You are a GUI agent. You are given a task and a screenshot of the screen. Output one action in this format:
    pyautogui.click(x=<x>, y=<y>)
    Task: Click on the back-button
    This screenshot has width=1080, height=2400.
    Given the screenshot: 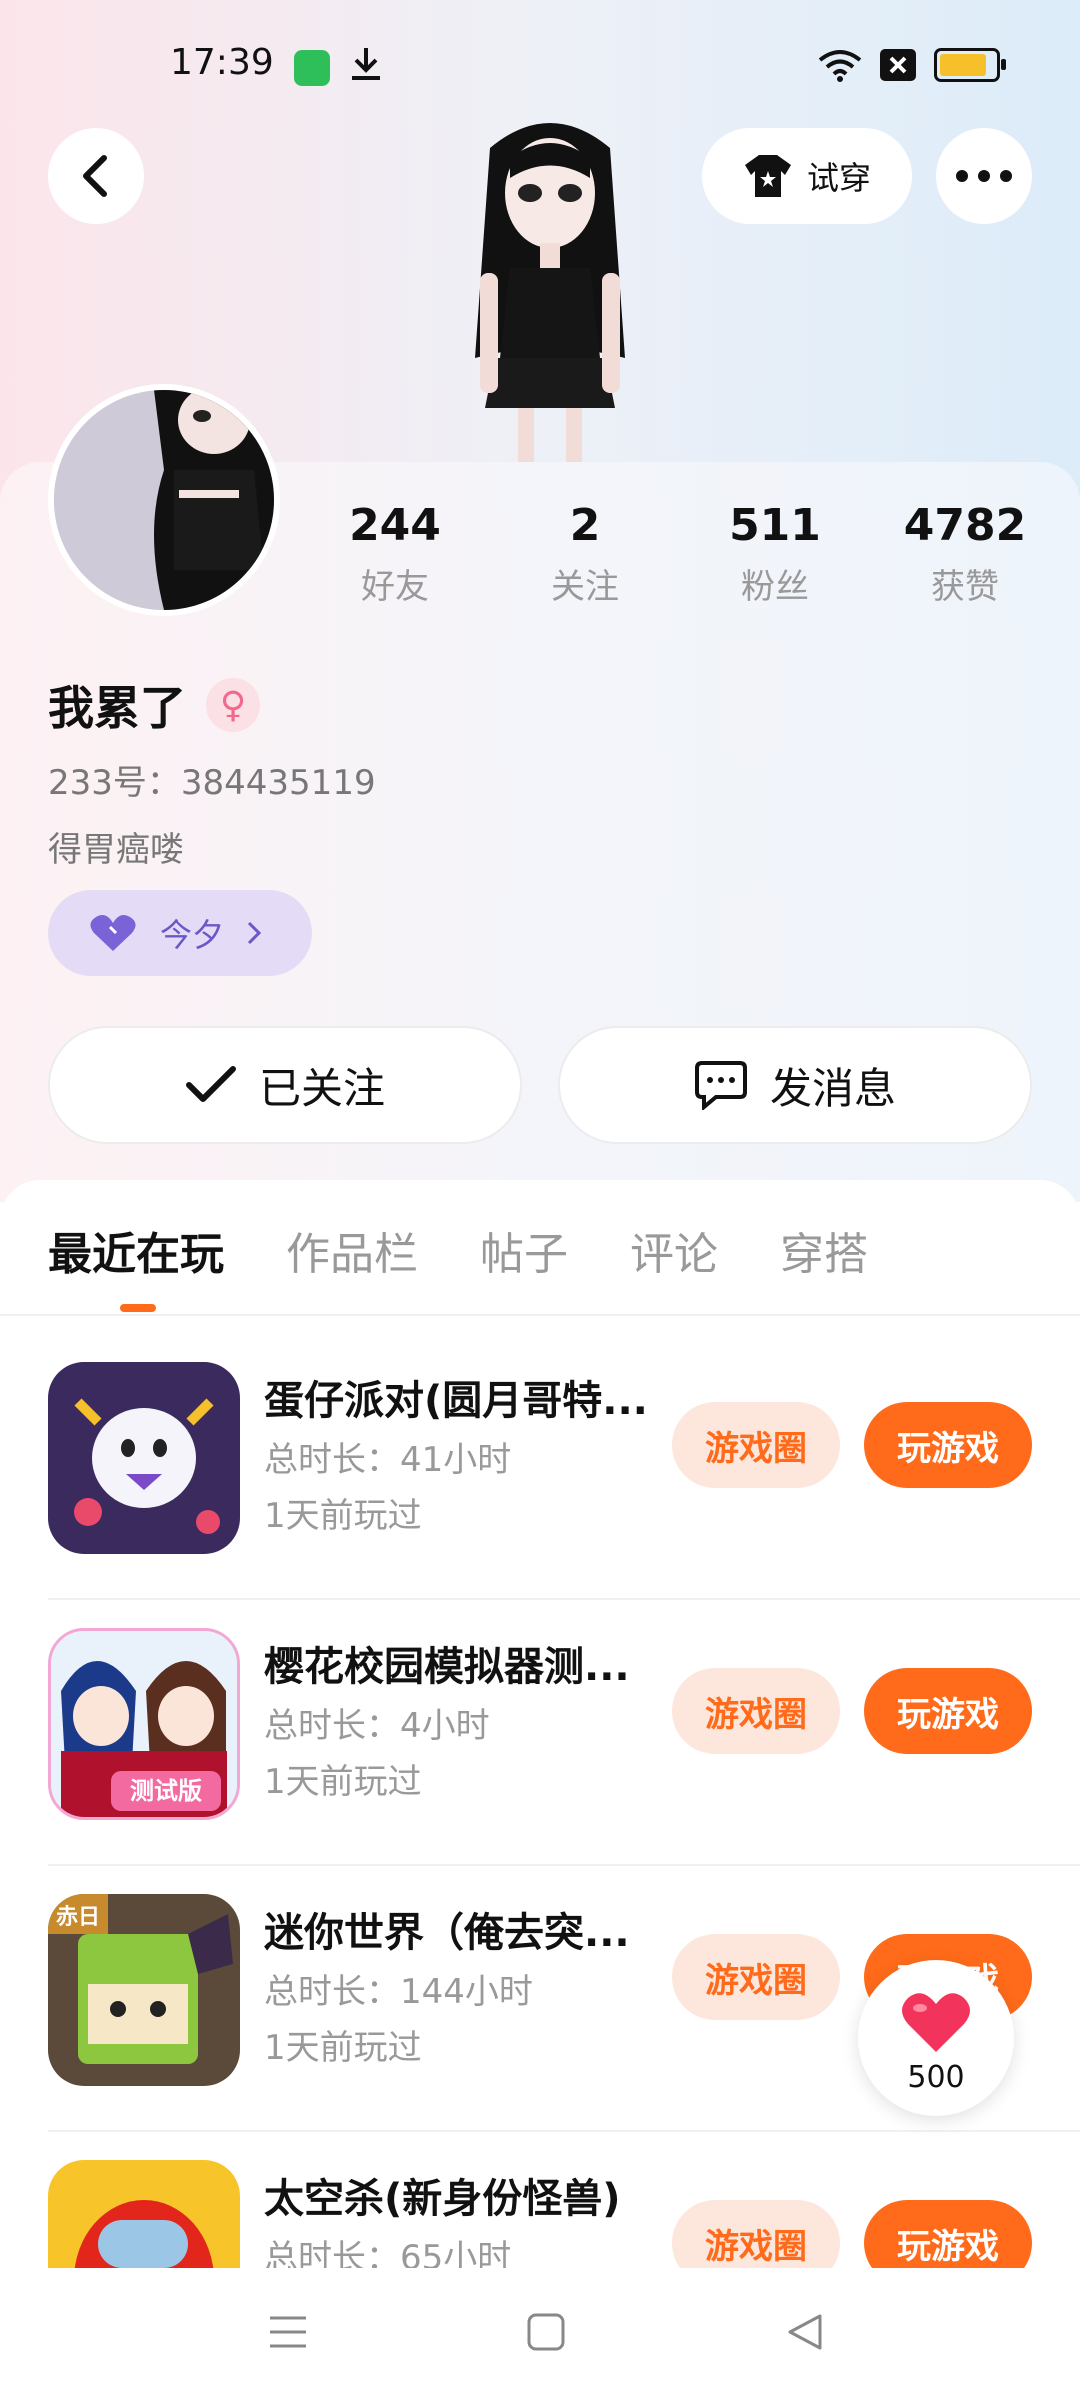 What is the action you would take?
    pyautogui.click(x=96, y=176)
    